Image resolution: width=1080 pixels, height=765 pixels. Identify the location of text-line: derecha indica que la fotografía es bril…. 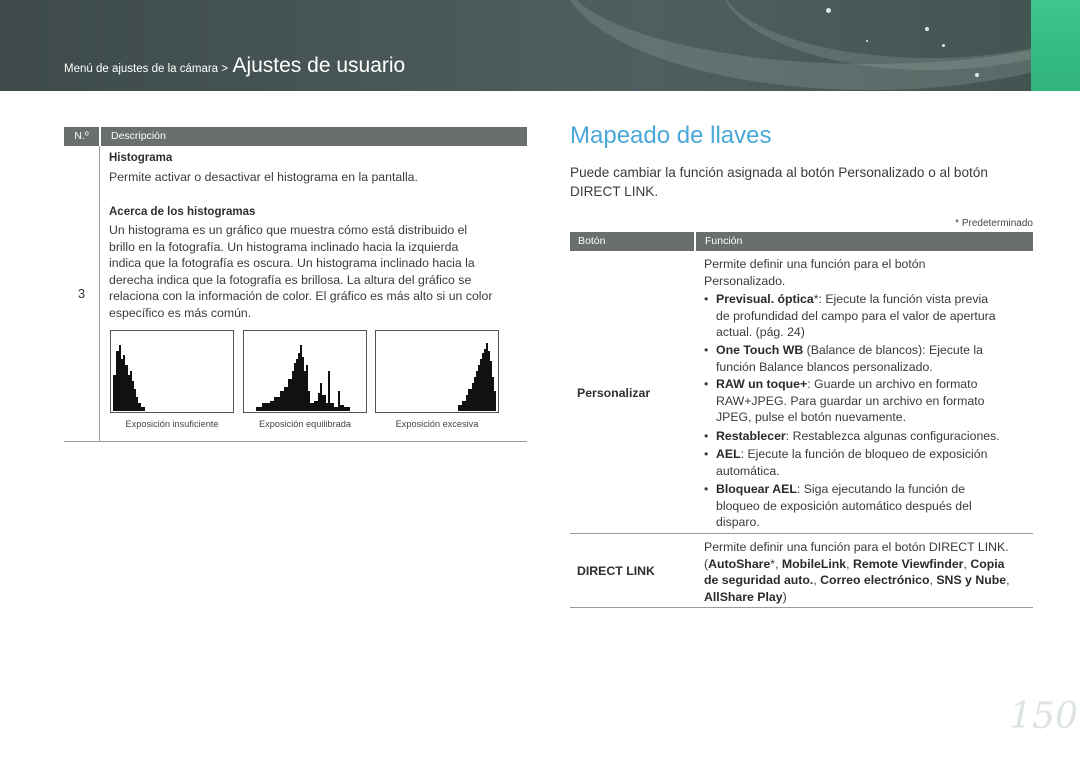
(290, 279).